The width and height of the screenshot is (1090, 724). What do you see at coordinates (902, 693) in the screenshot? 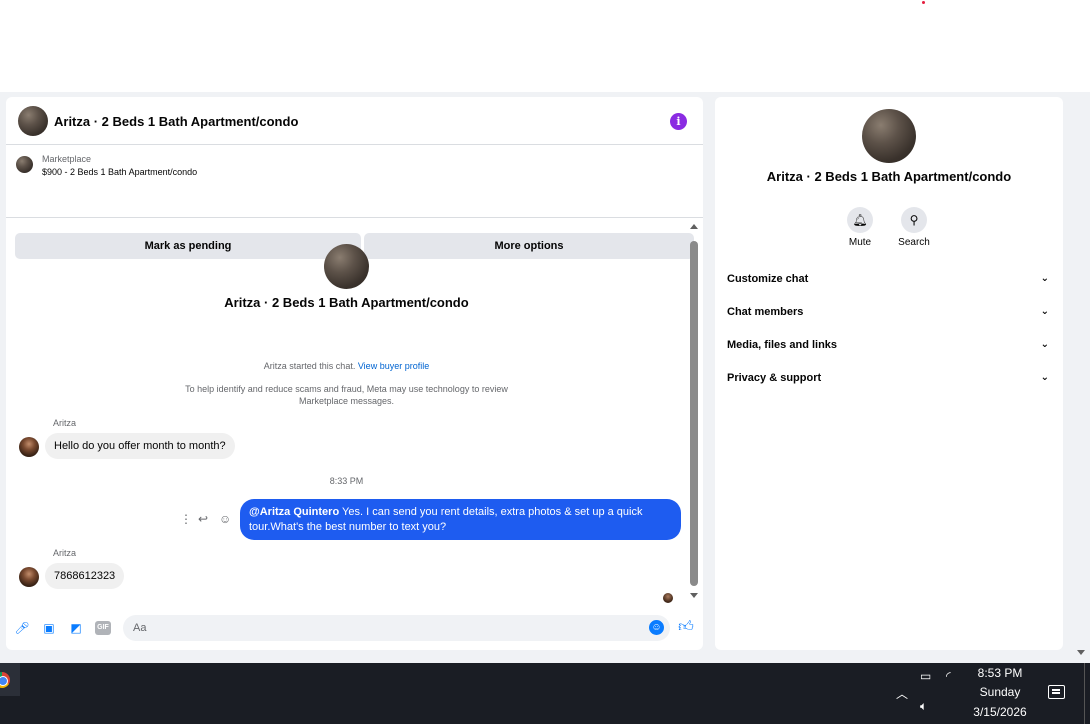
I see `show-hidden-icons-chevron-icon: ︿` at bounding box center [902, 693].